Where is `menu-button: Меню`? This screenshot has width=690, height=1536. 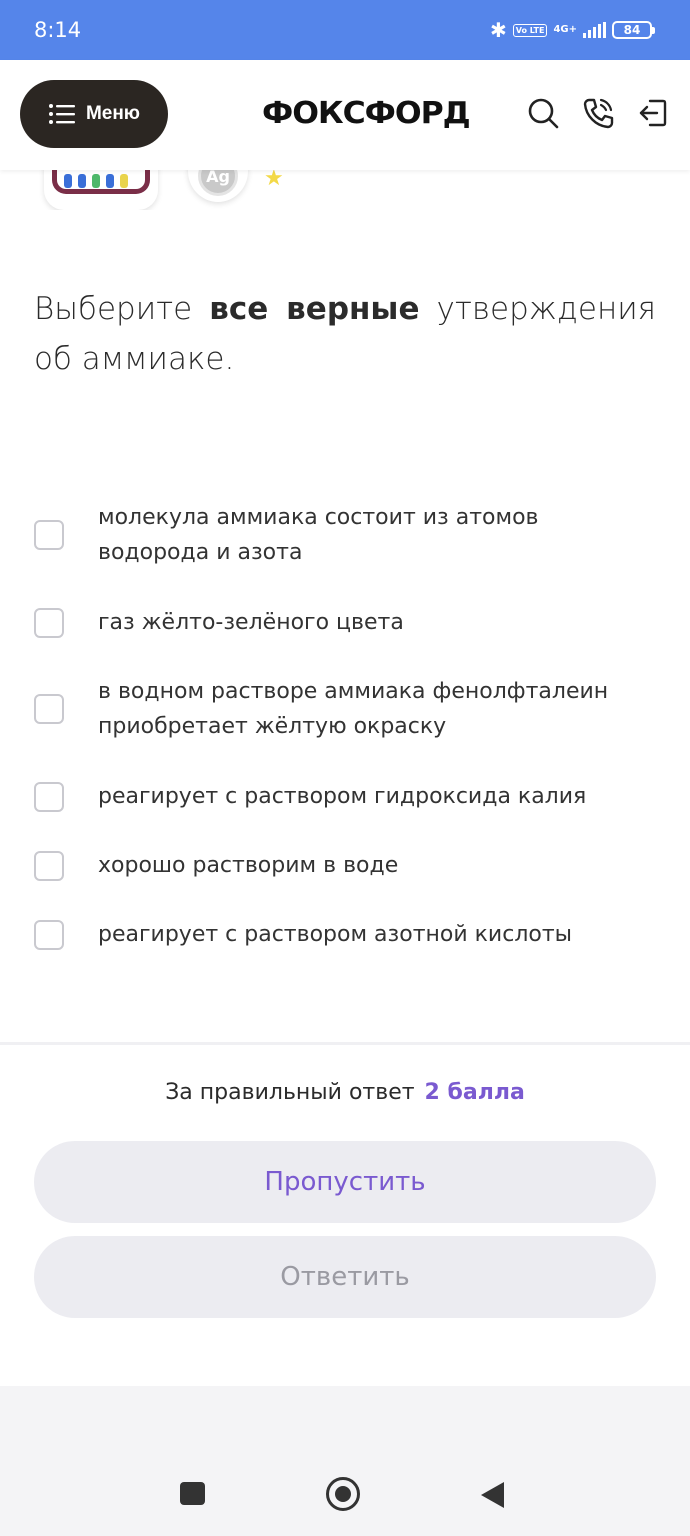
menu-button: Меню is located at coordinates (94, 114).